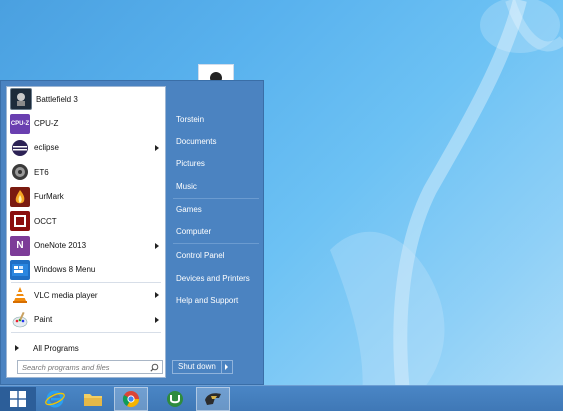 This screenshot has height=411, width=563. I want to click on eclipse-icon, so click(20, 148).